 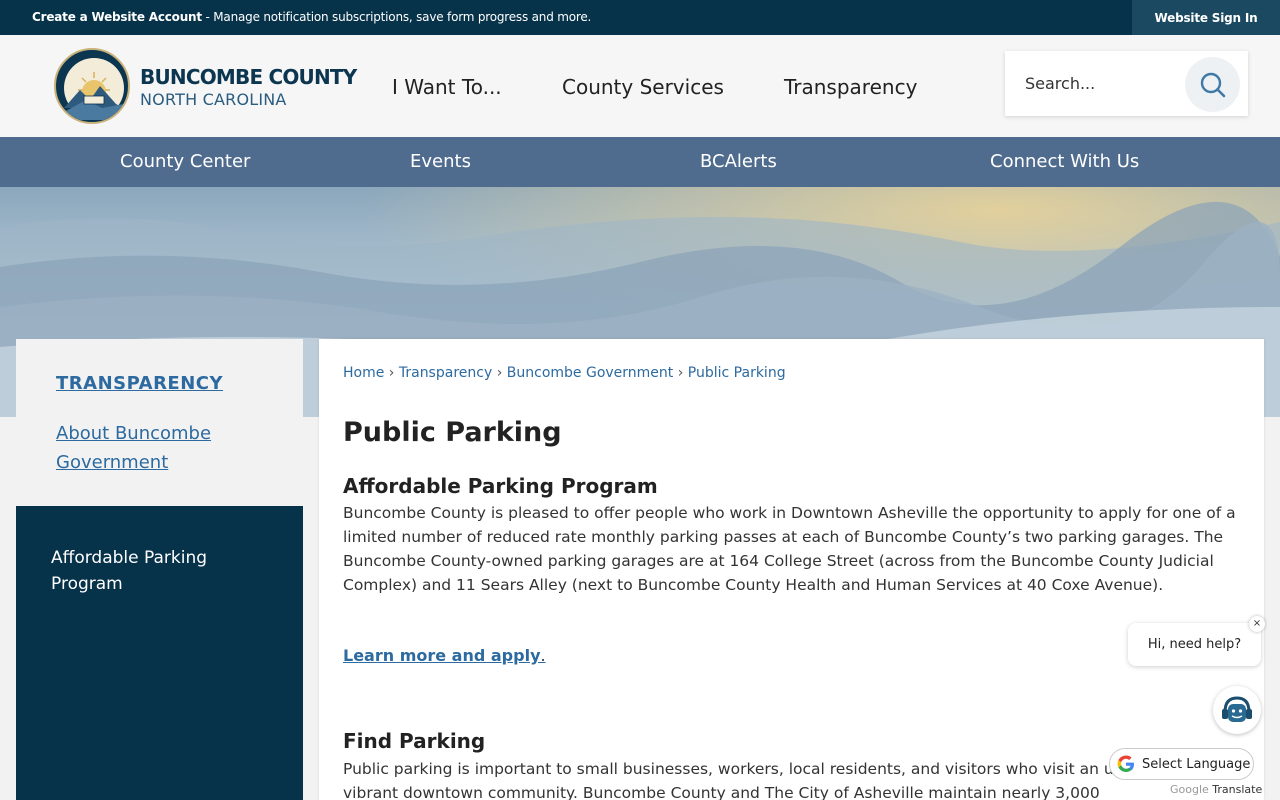 I want to click on breadcrumb-buncombe-government: Buncombe Government, so click(x=590, y=373).